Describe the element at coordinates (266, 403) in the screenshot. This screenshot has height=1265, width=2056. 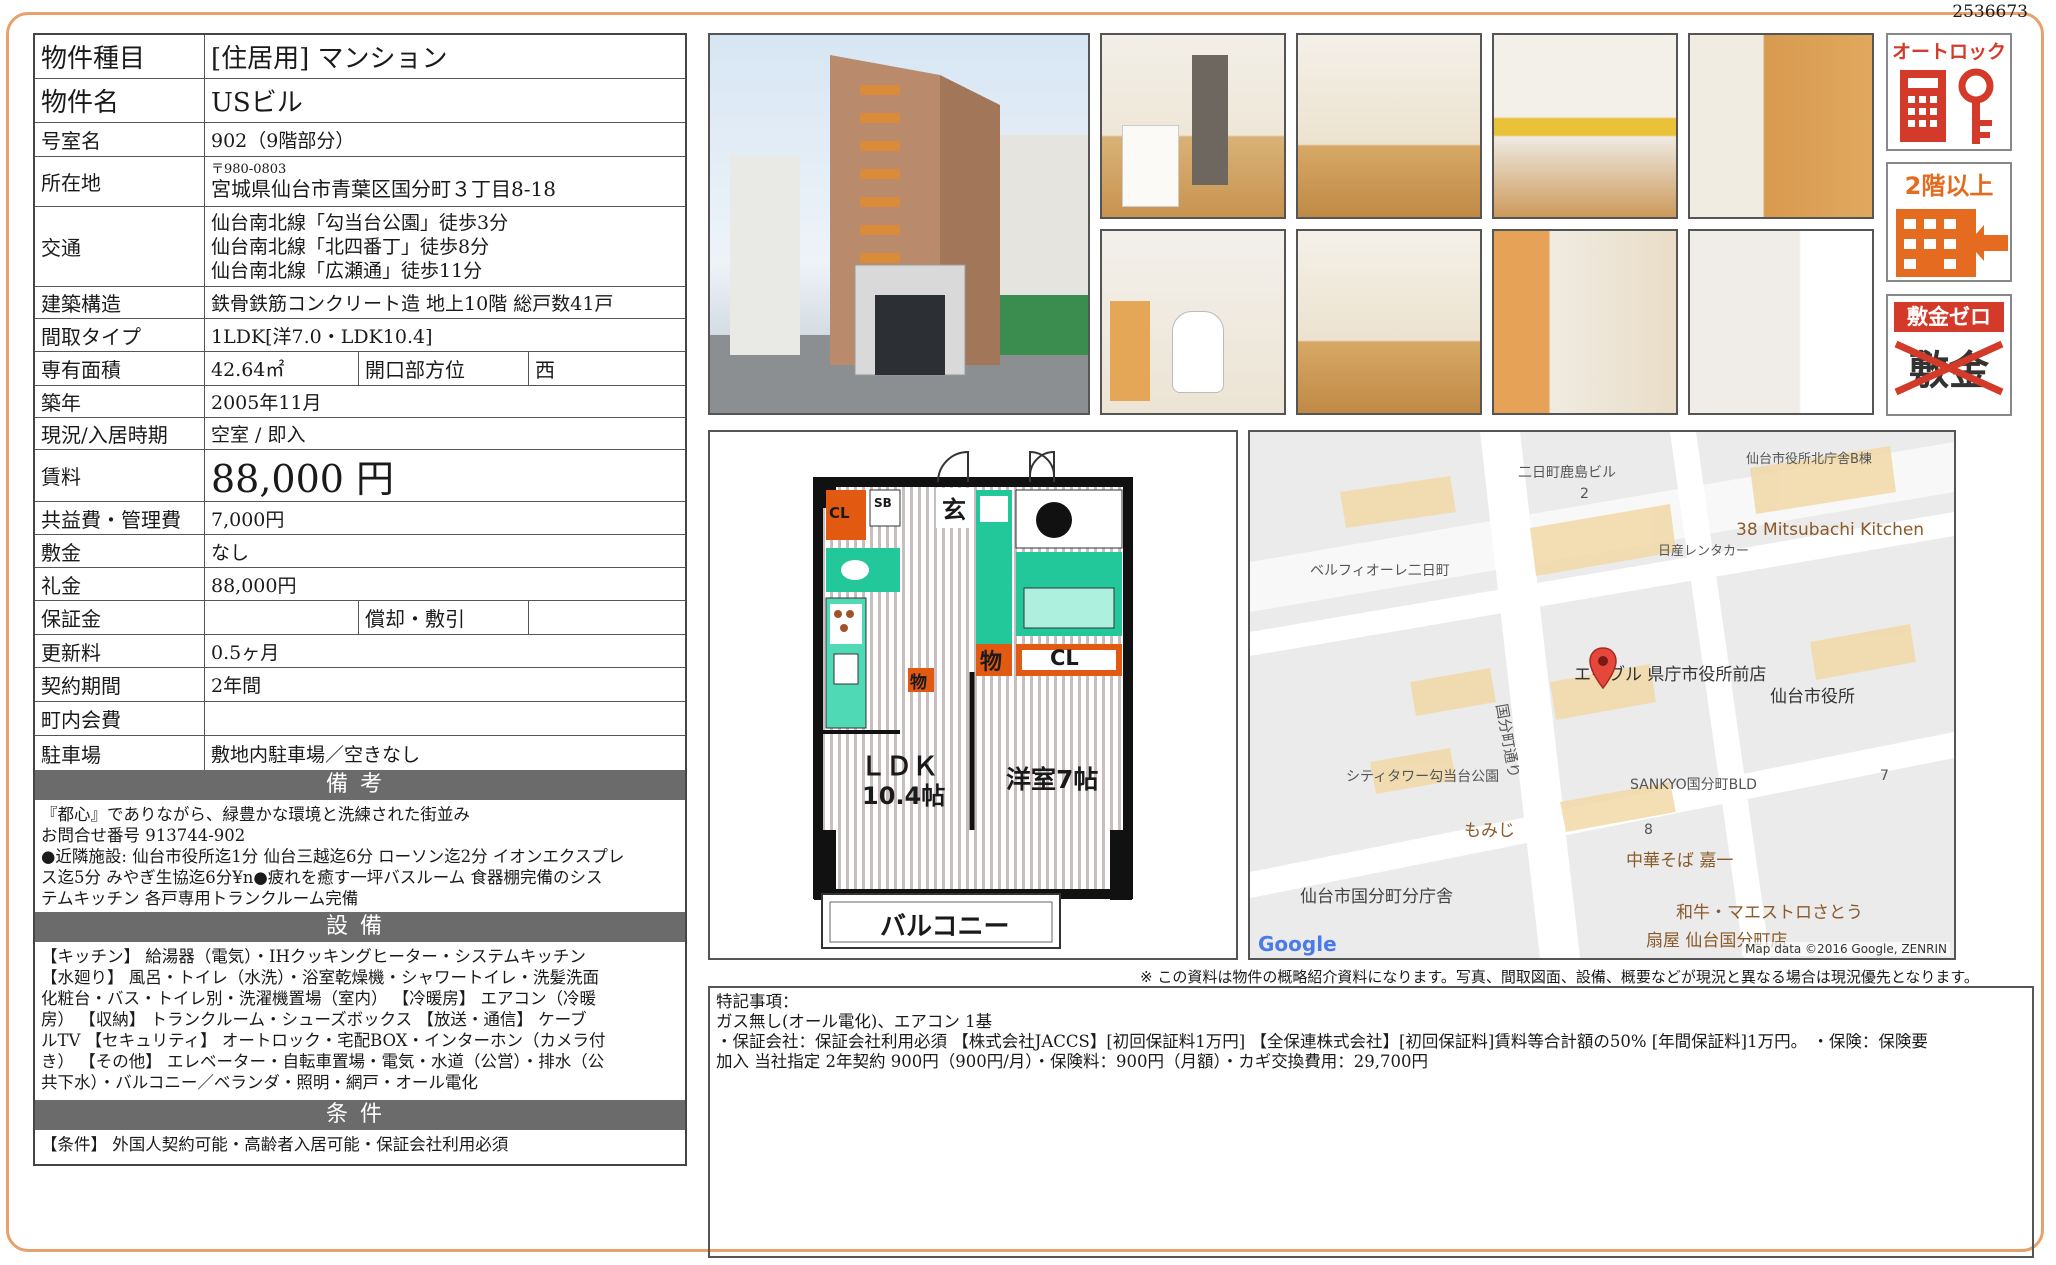
I see `value-built: 2005年11月` at that location.